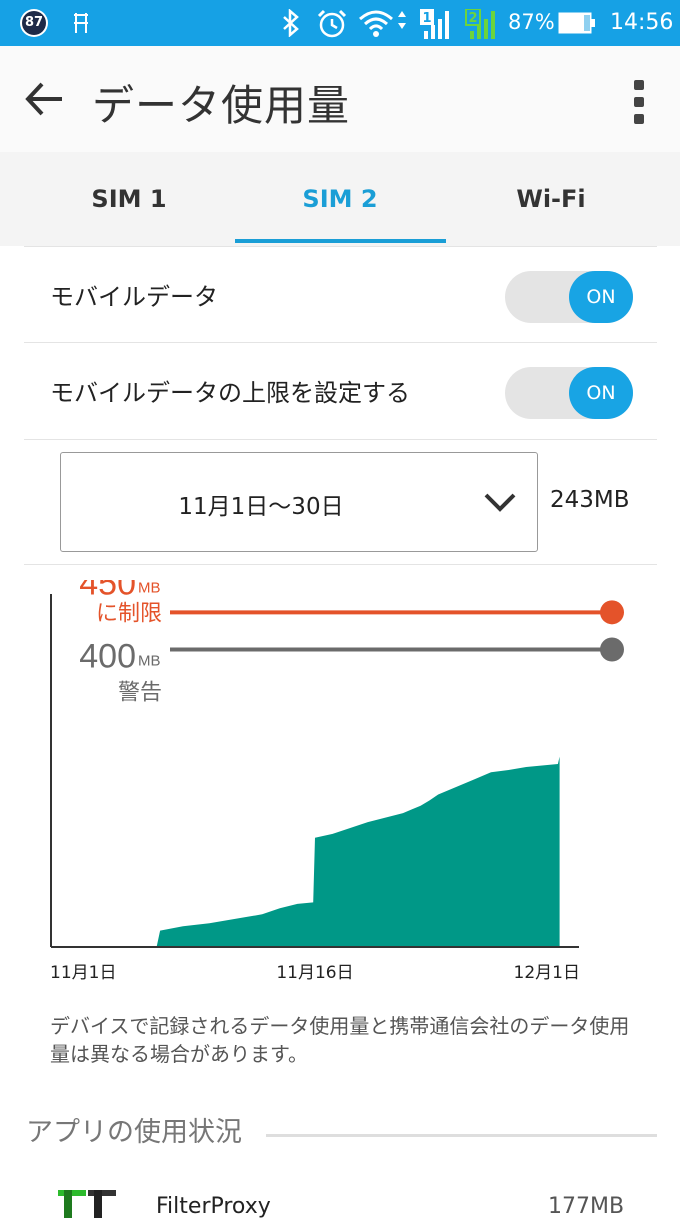  I want to click on app-usage-item: FilterProxy 177MB, so click(340, 1200).